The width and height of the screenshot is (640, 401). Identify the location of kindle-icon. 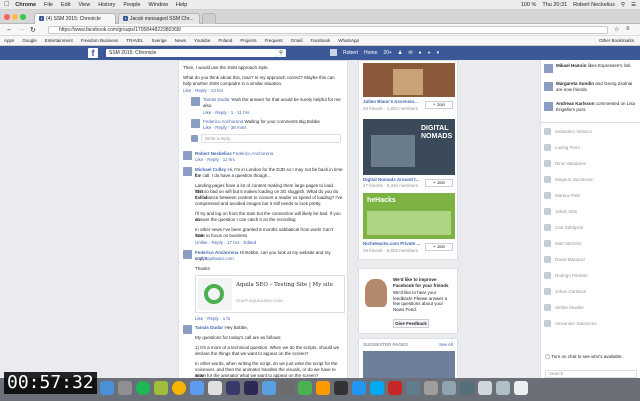
(341, 388).